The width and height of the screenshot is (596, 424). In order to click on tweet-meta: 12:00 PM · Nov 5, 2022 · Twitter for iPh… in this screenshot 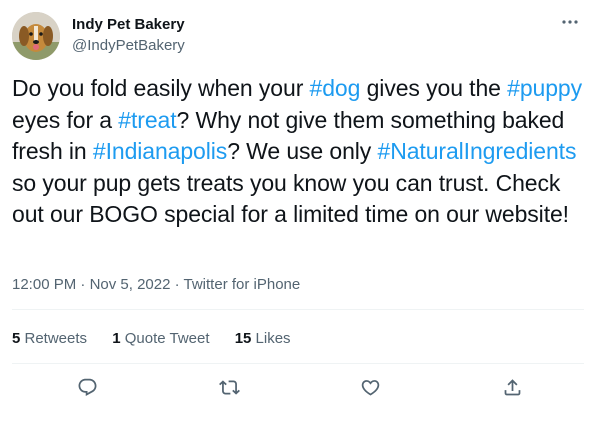, I will do `click(156, 285)`.